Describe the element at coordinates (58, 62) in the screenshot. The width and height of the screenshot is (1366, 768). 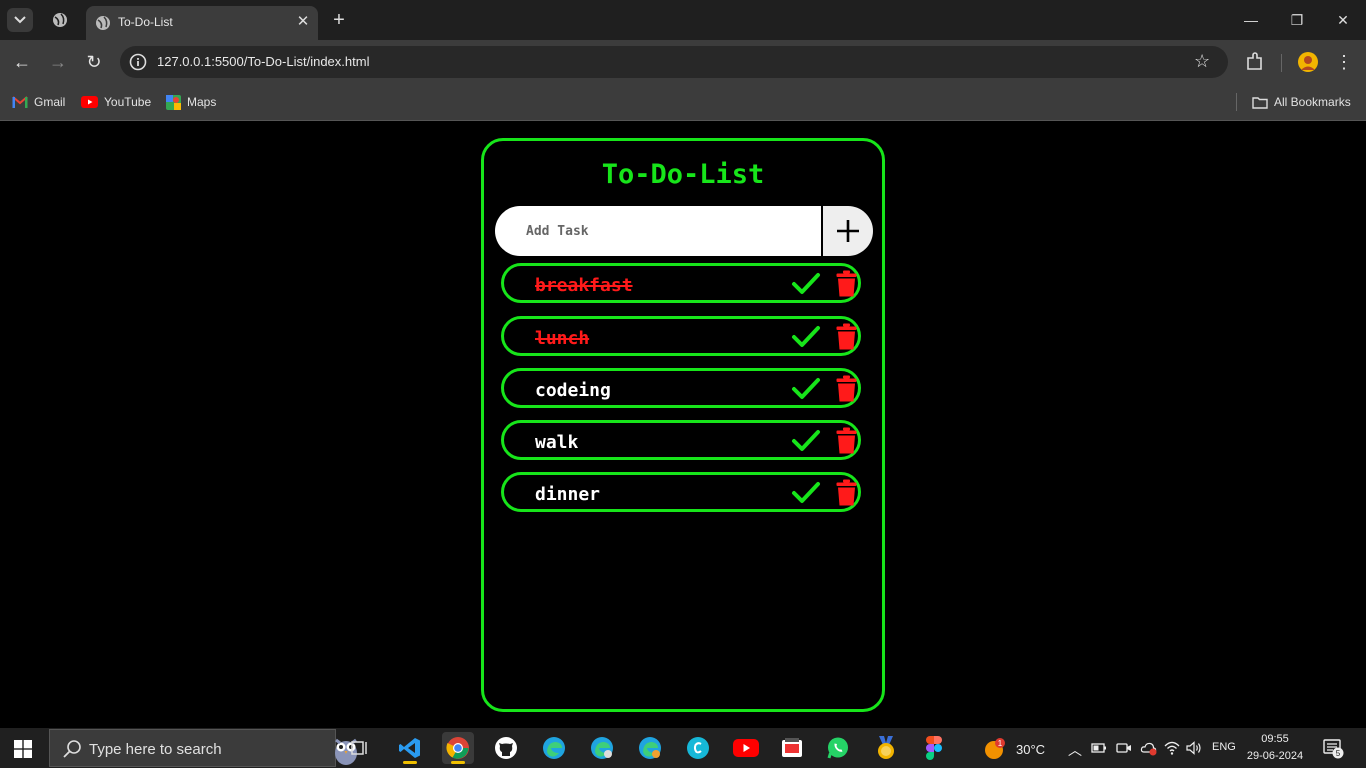
I see `forward-icon: →` at that location.